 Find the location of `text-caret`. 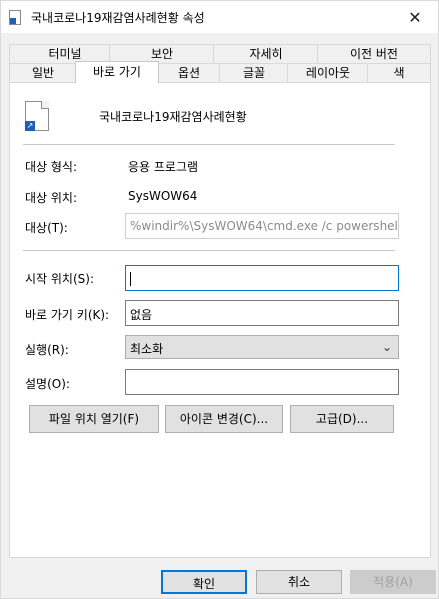

text-caret is located at coordinates (130, 278).